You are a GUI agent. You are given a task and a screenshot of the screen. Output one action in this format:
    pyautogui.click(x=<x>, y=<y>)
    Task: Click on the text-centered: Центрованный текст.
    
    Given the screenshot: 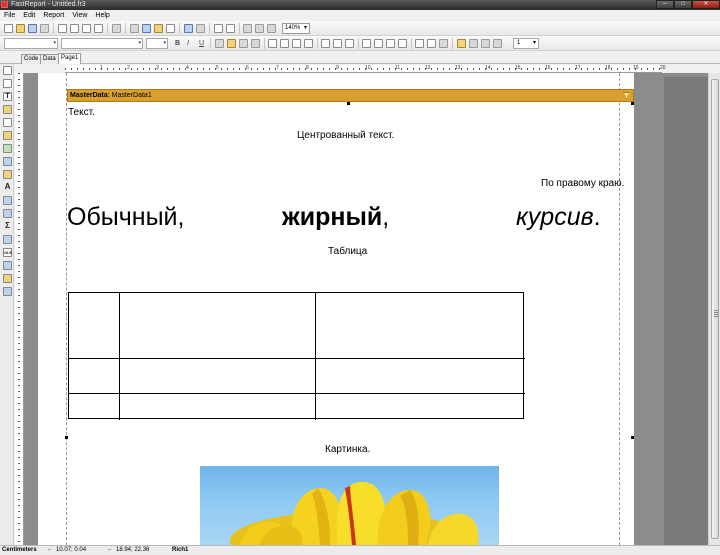 What is the action you would take?
    pyautogui.click(x=345, y=135)
    